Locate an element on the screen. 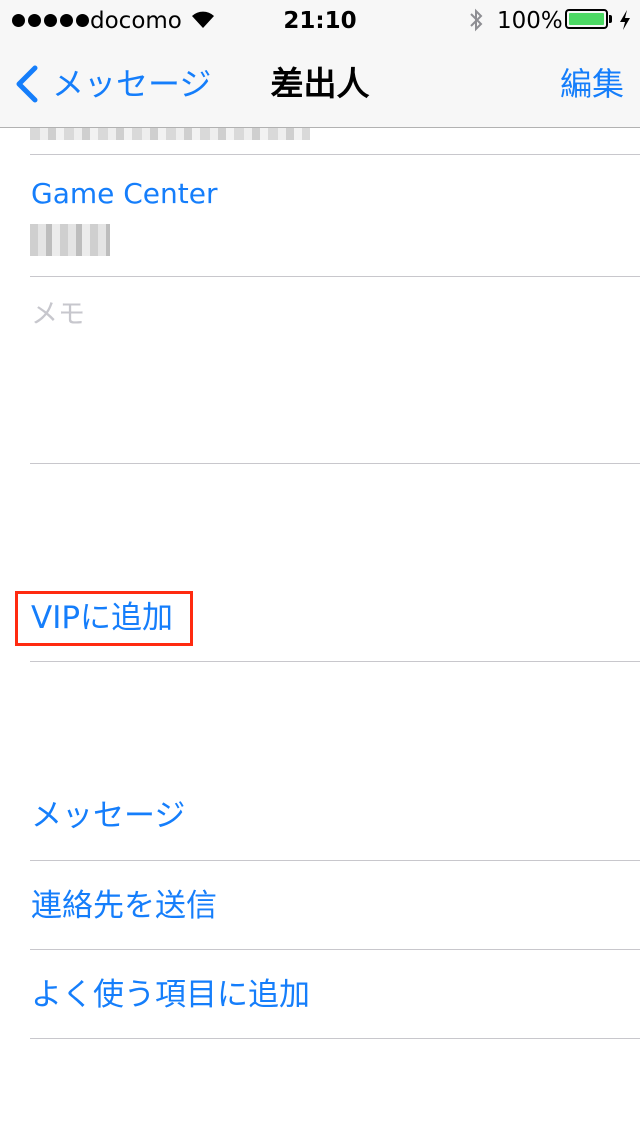 This screenshot has width=640, height=1136. send-message-button: メッセージ is located at coordinates (108, 816).